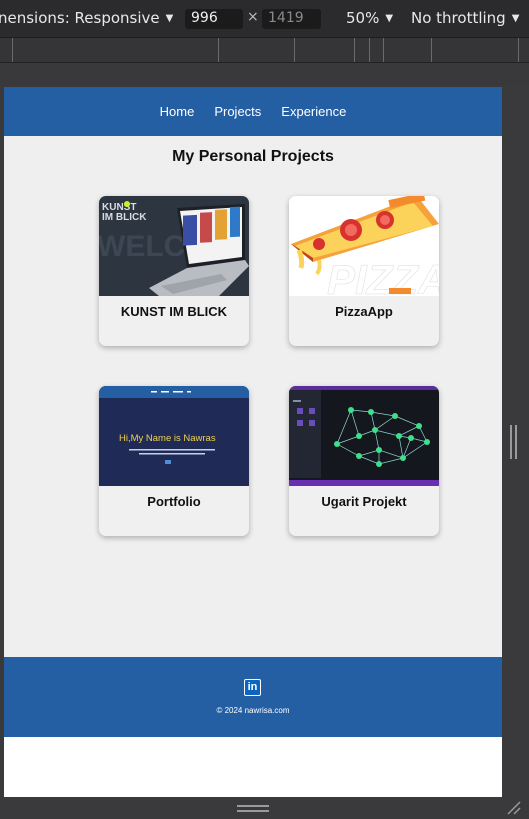 This screenshot has height=819, width=529. Describe the element at coordinates (174, 501) in the screenshot. I see `project-title: Portfolio` at that location.